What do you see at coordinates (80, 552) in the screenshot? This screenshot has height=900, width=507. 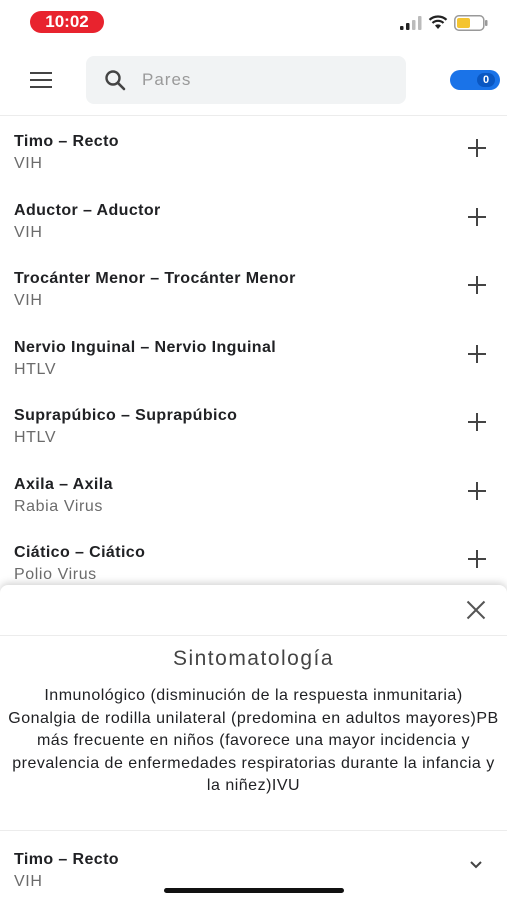 I see `item-title: Ciático – Ciático` at bounding box center [80, 552].